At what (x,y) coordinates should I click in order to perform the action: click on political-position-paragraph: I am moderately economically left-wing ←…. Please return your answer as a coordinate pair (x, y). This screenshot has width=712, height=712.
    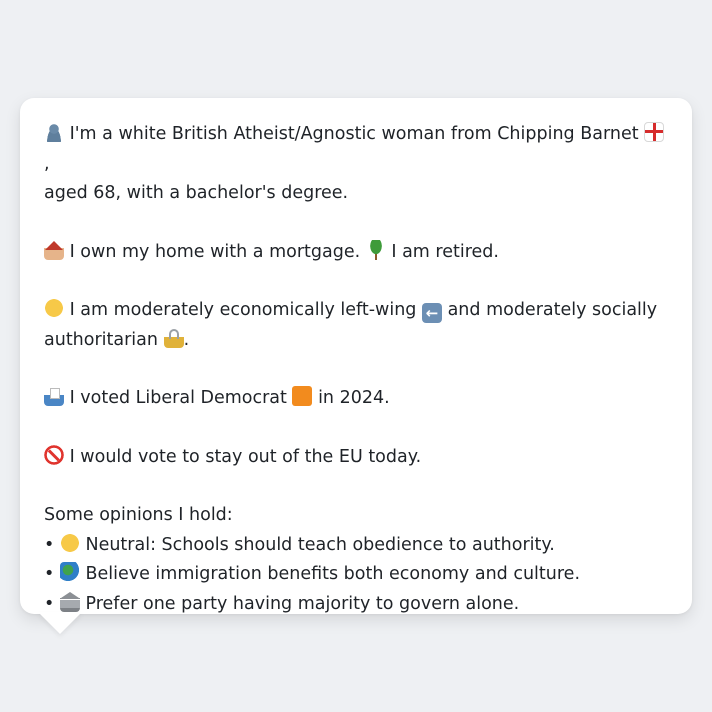
    Looking at the image, I should click on (356, 325).